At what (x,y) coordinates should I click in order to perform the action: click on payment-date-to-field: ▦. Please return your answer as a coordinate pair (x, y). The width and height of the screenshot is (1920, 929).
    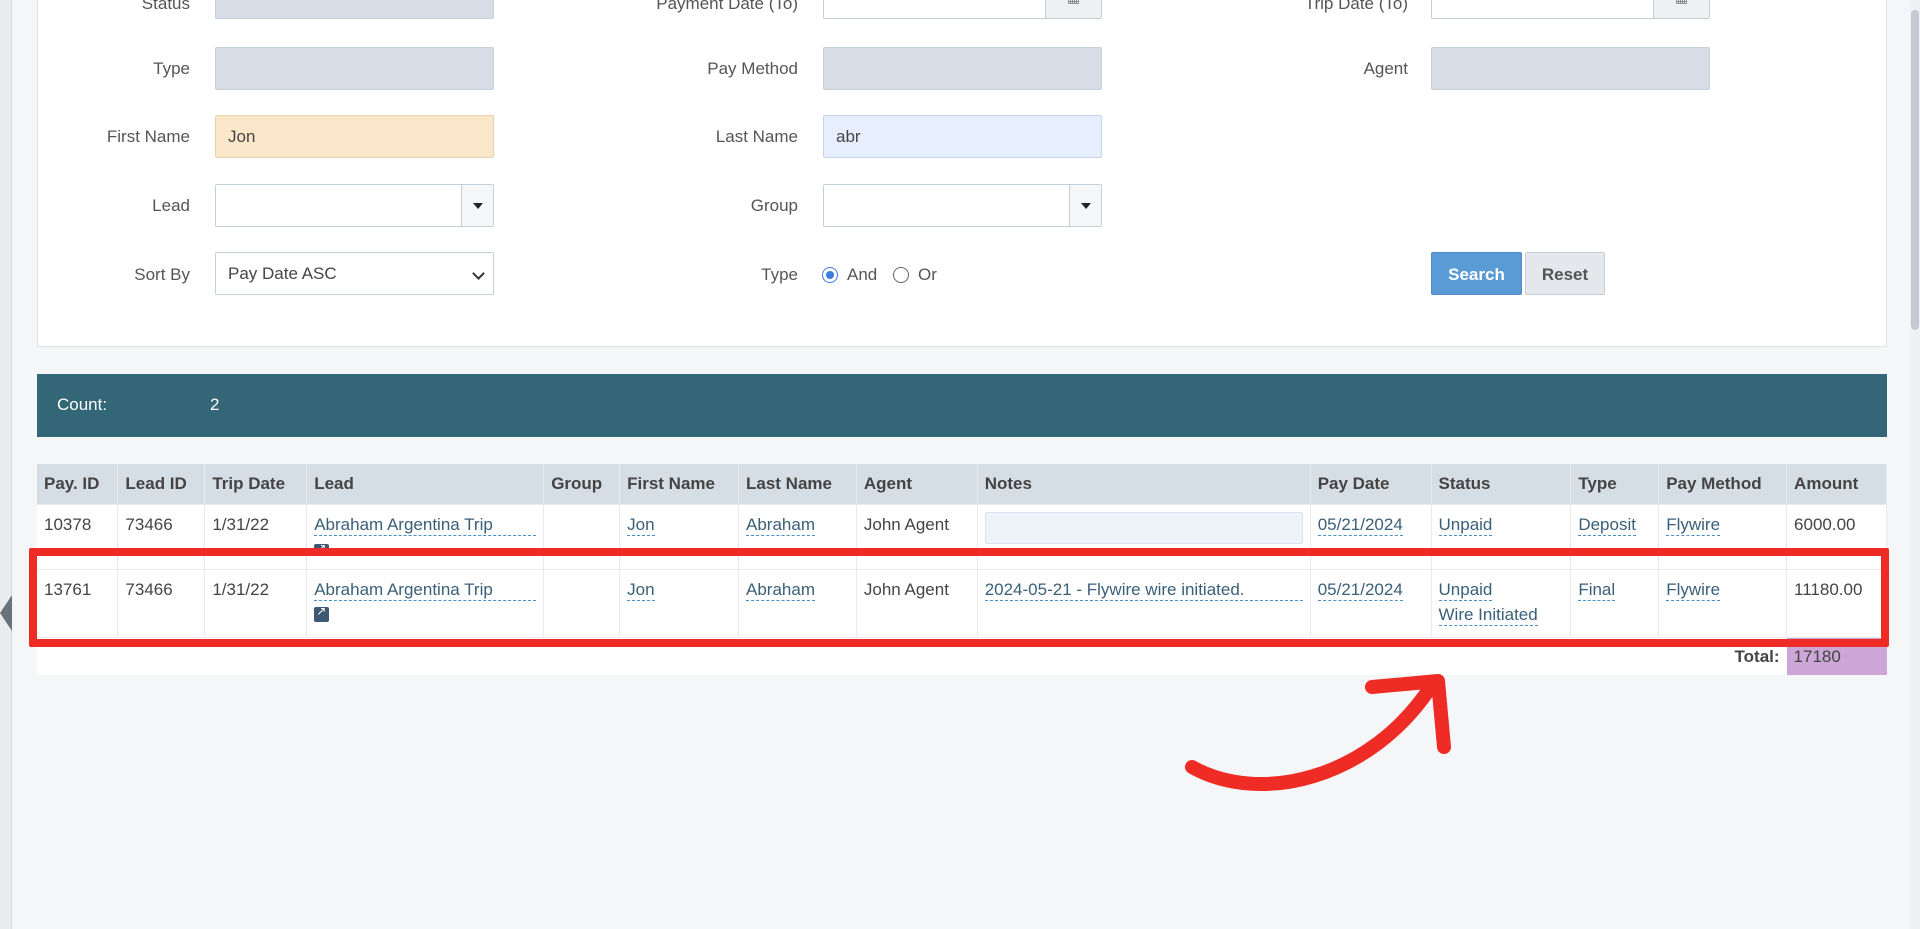
    Looking at the image, I should click on (962, 9).